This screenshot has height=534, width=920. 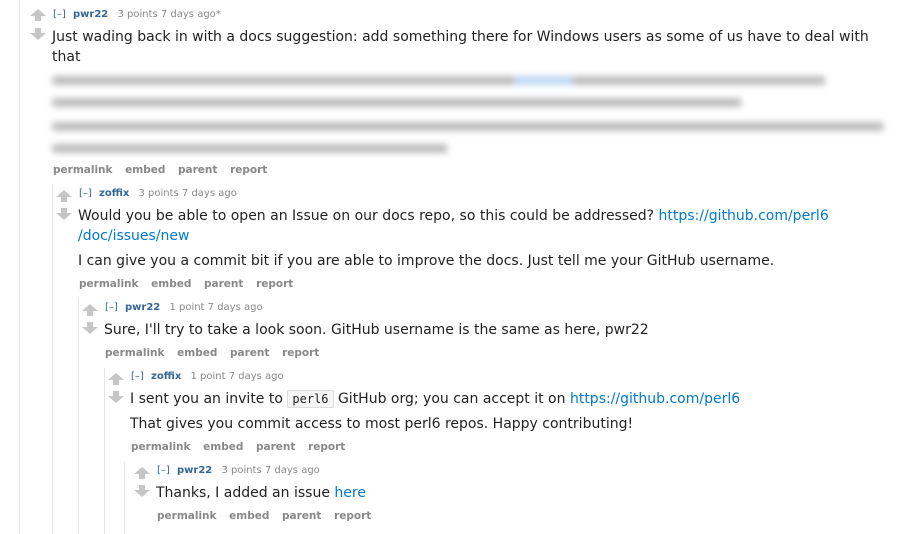 I want to click on comment-tagline: [–] zoffix 3 points 7 days ago, so click(x=158, y=193).